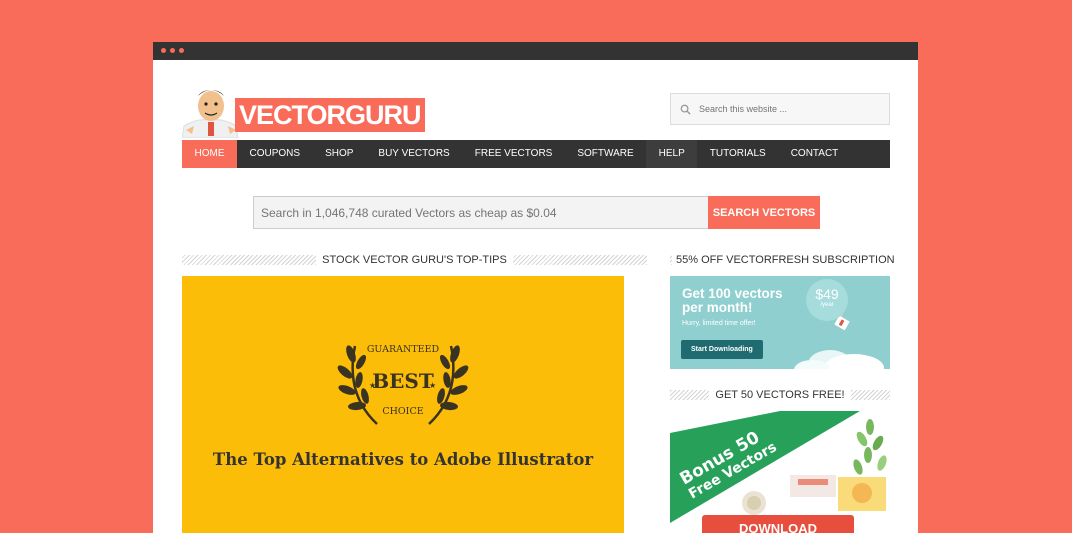 This screenshot has height=533, width=1072. I want to click on search-icon, so click(685, 109).